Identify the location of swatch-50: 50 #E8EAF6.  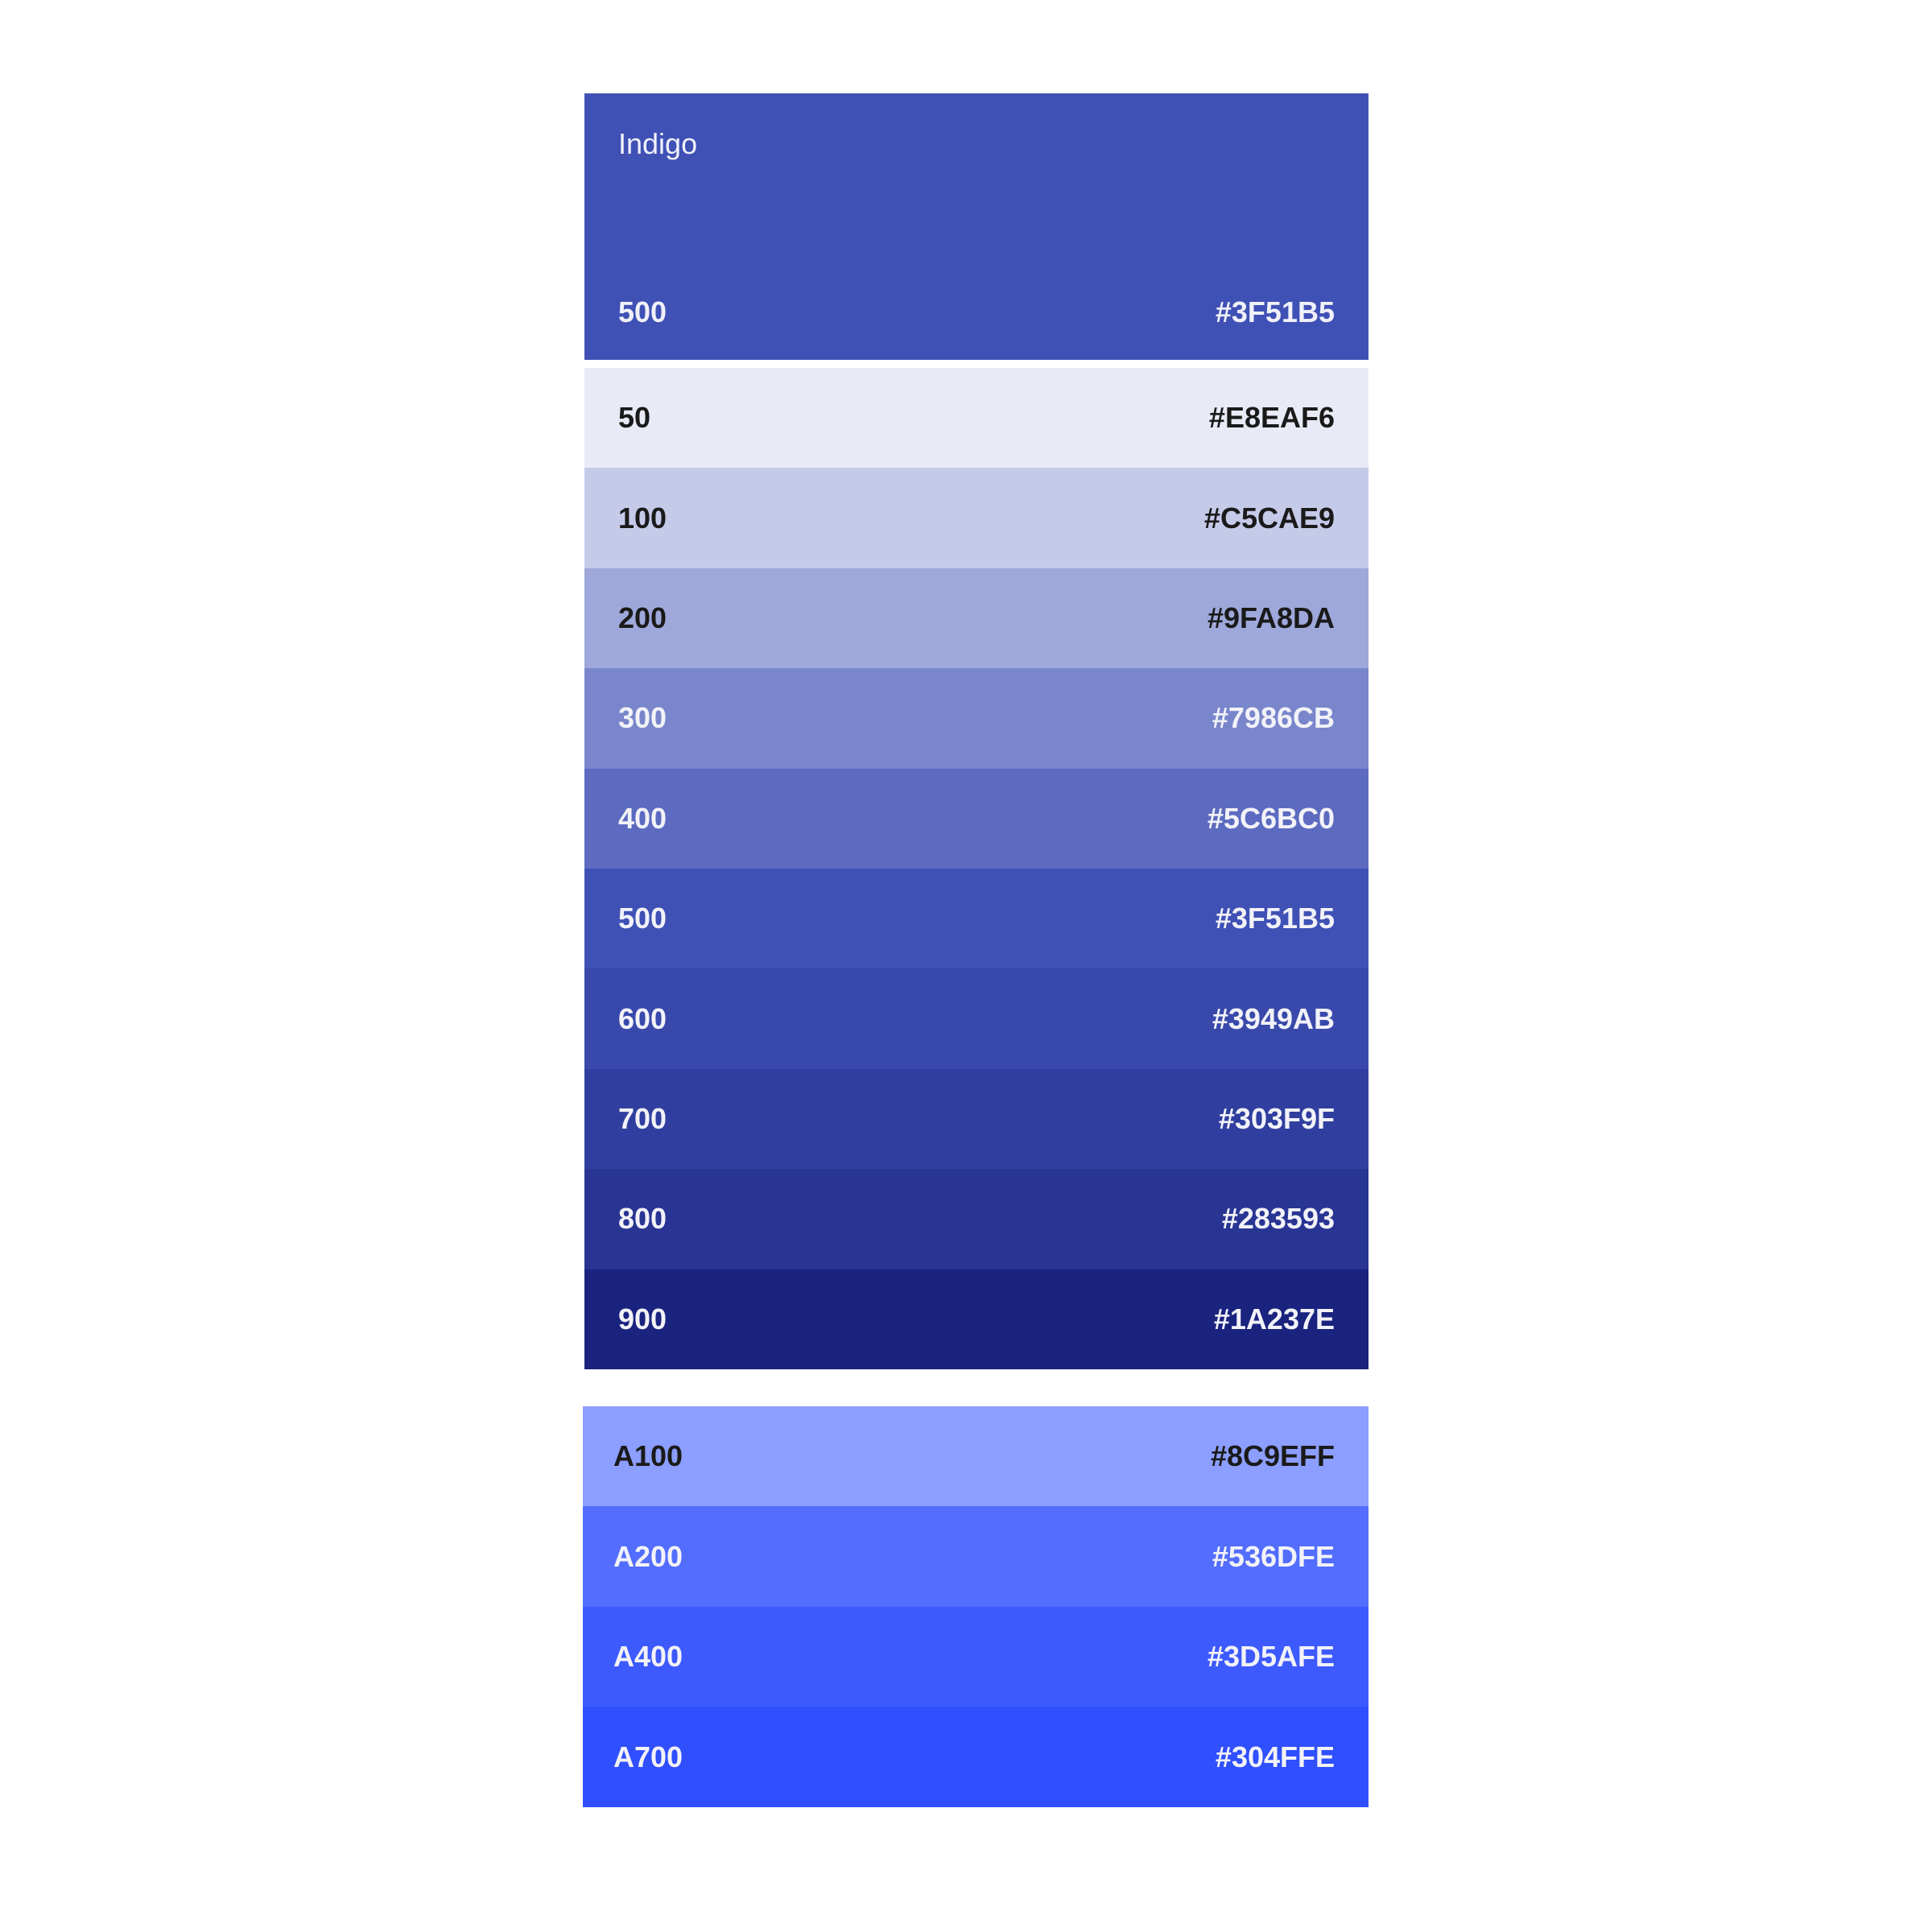
(976, 418).